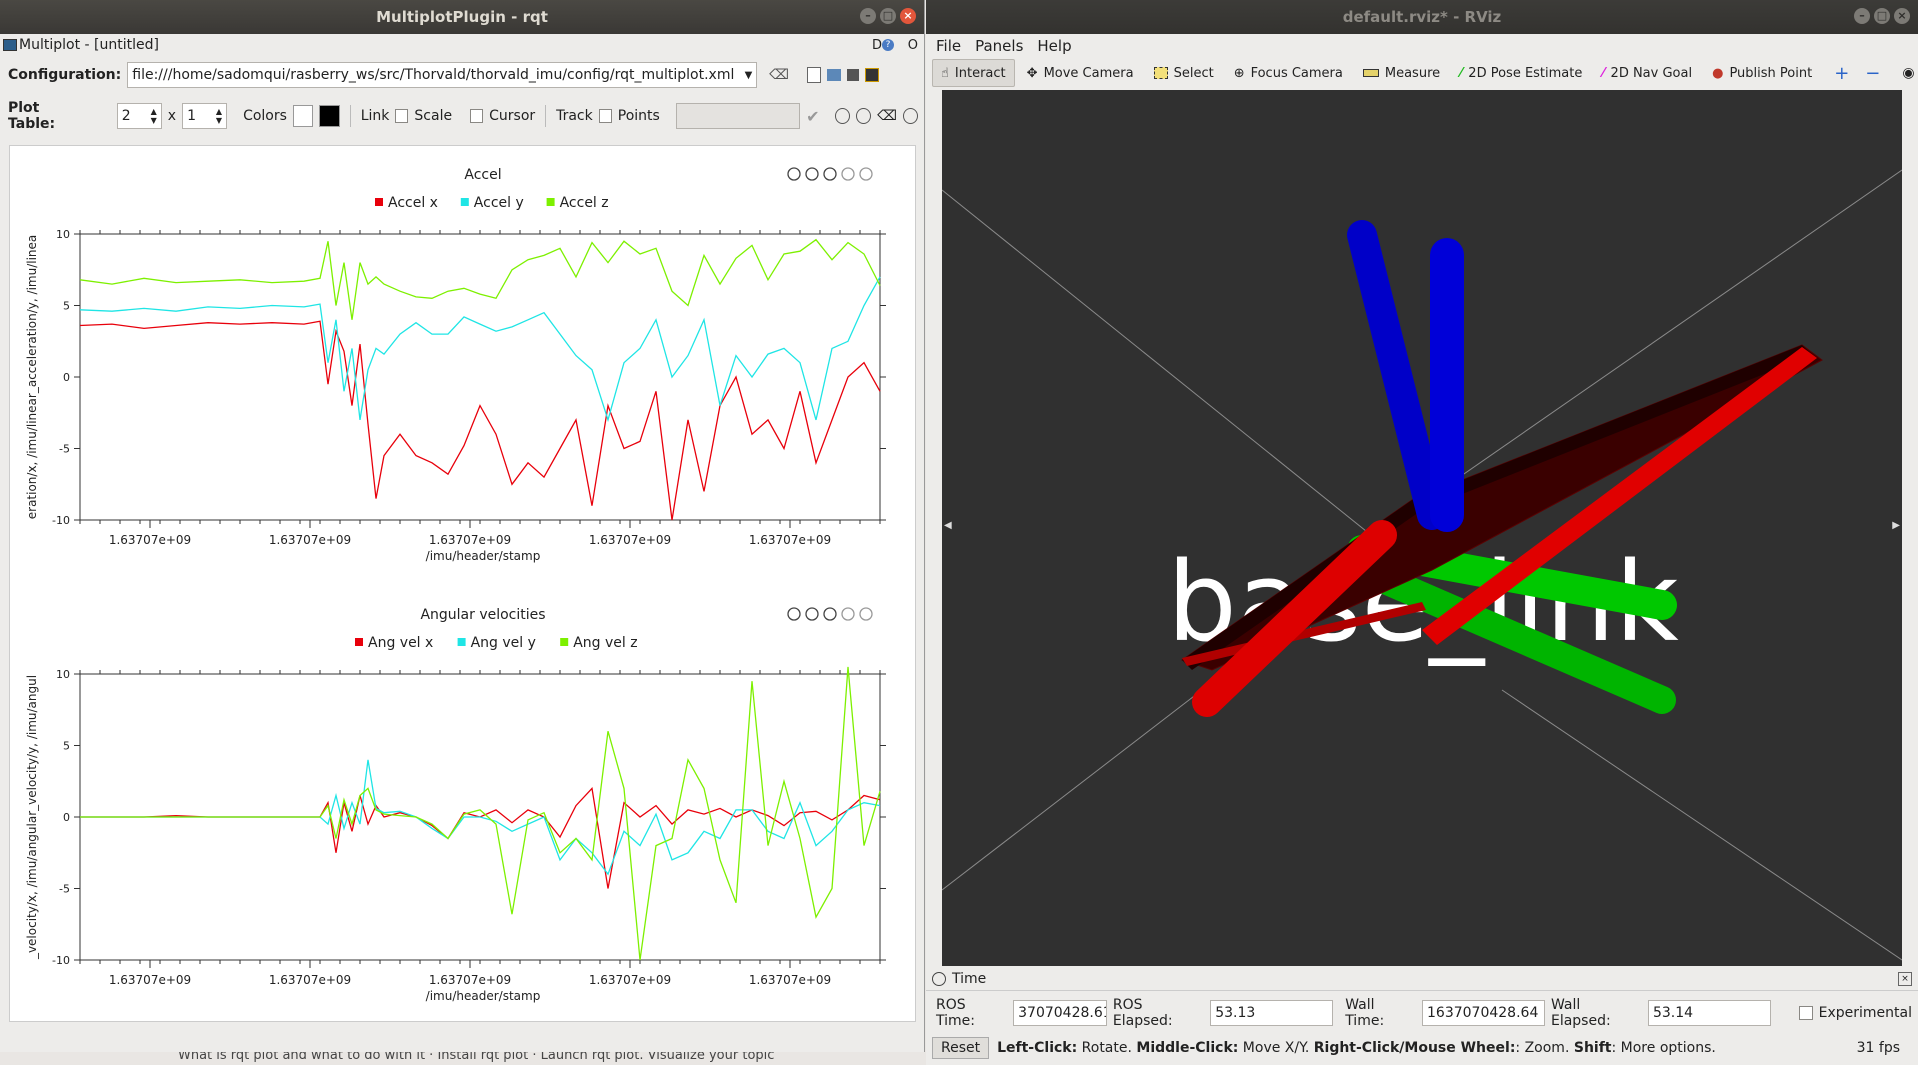 The image size is (1918, 1065). I want to click on tool-measure: Measure, so click(1401, 73).